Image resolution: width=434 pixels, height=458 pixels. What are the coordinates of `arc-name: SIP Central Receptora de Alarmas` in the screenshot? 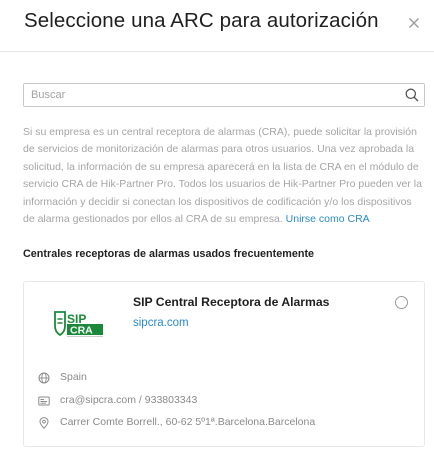 It's located at (231, 302).